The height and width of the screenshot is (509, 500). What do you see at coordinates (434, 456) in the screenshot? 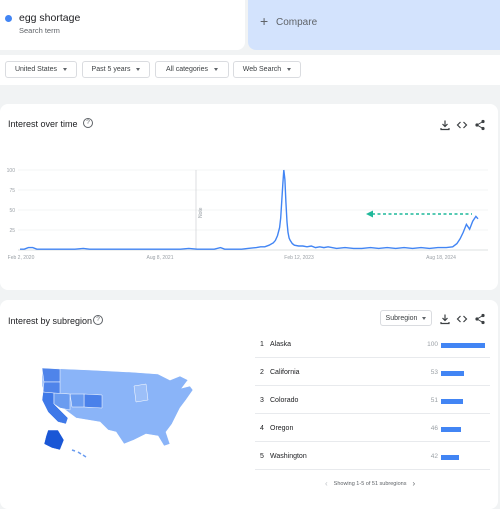
I see `subregion-value: 42` at bounding box center [434, 456].